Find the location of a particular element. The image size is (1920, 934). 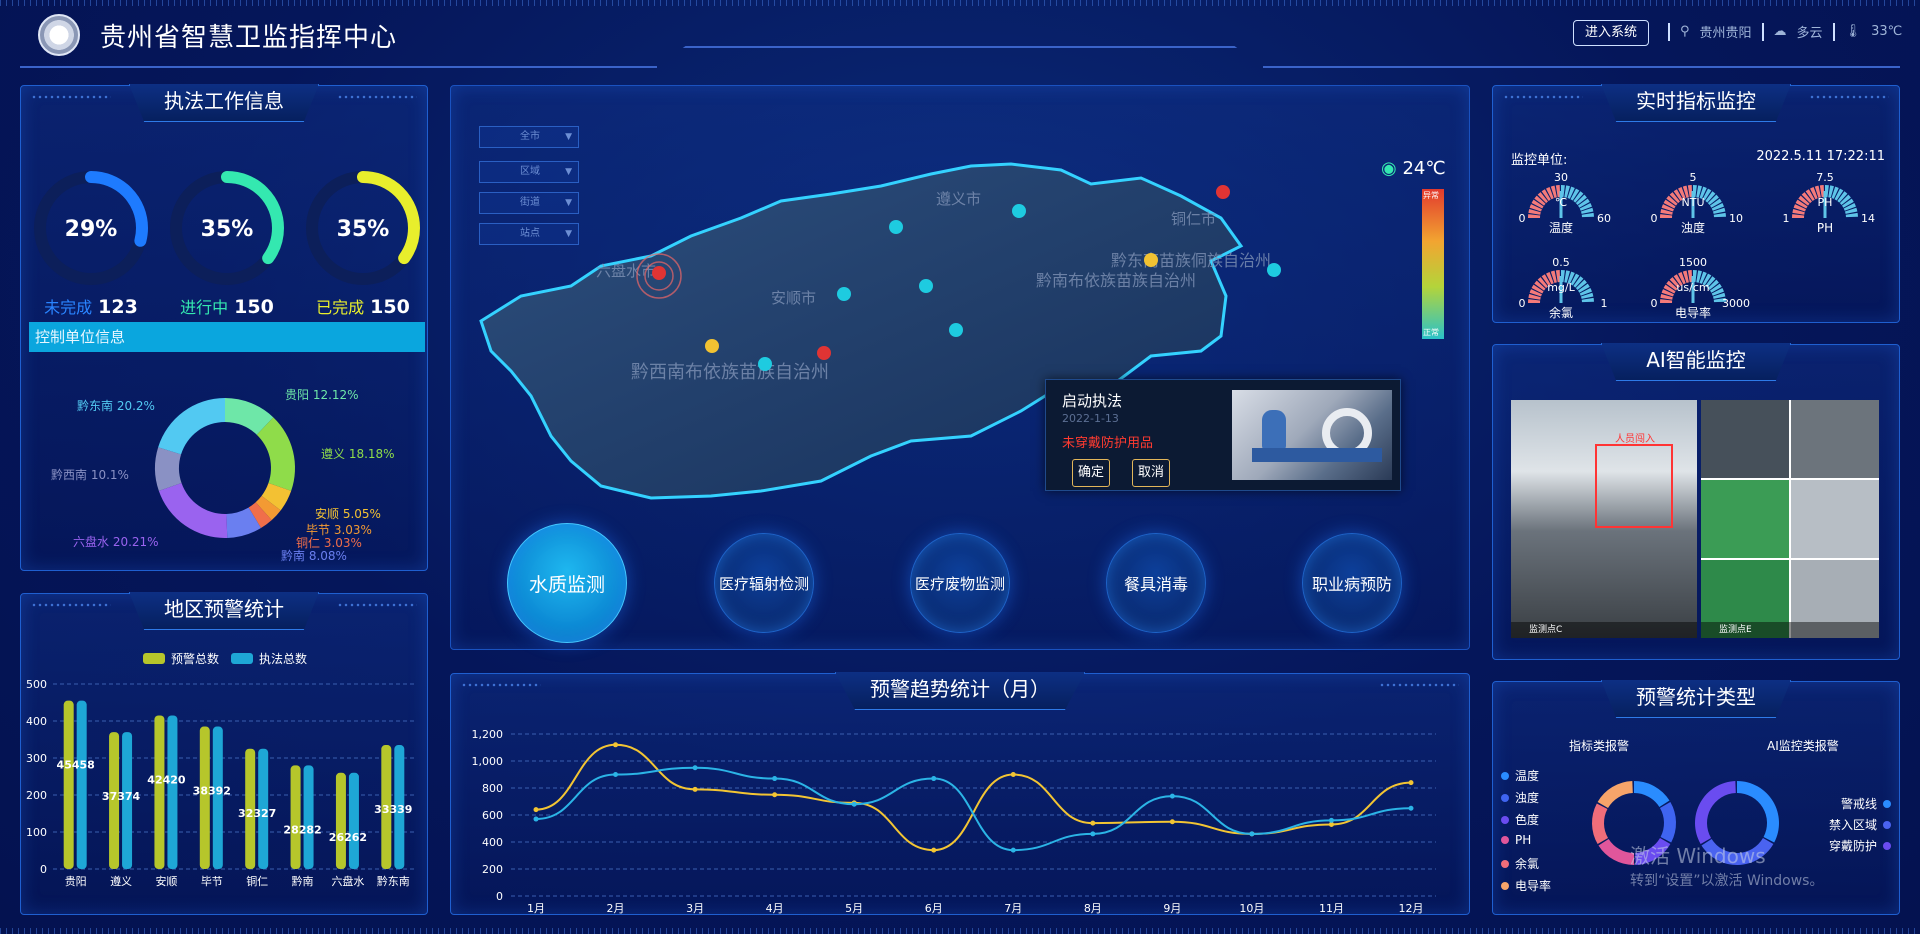

x-tick-label: 10月 is located at coordinates (1251, 908).